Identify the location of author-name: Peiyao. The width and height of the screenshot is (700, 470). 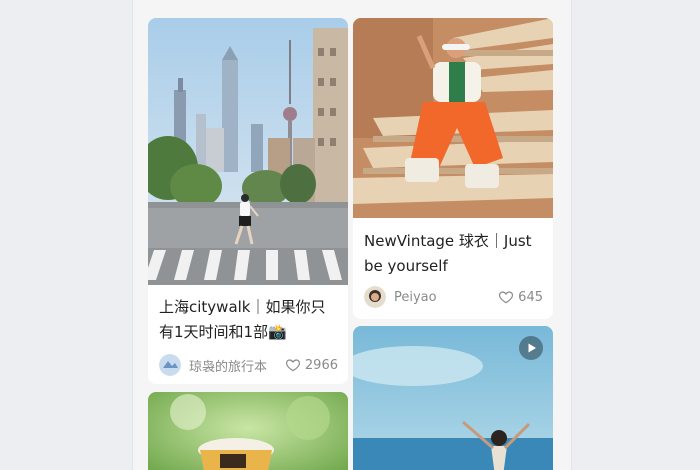
(446, 297).